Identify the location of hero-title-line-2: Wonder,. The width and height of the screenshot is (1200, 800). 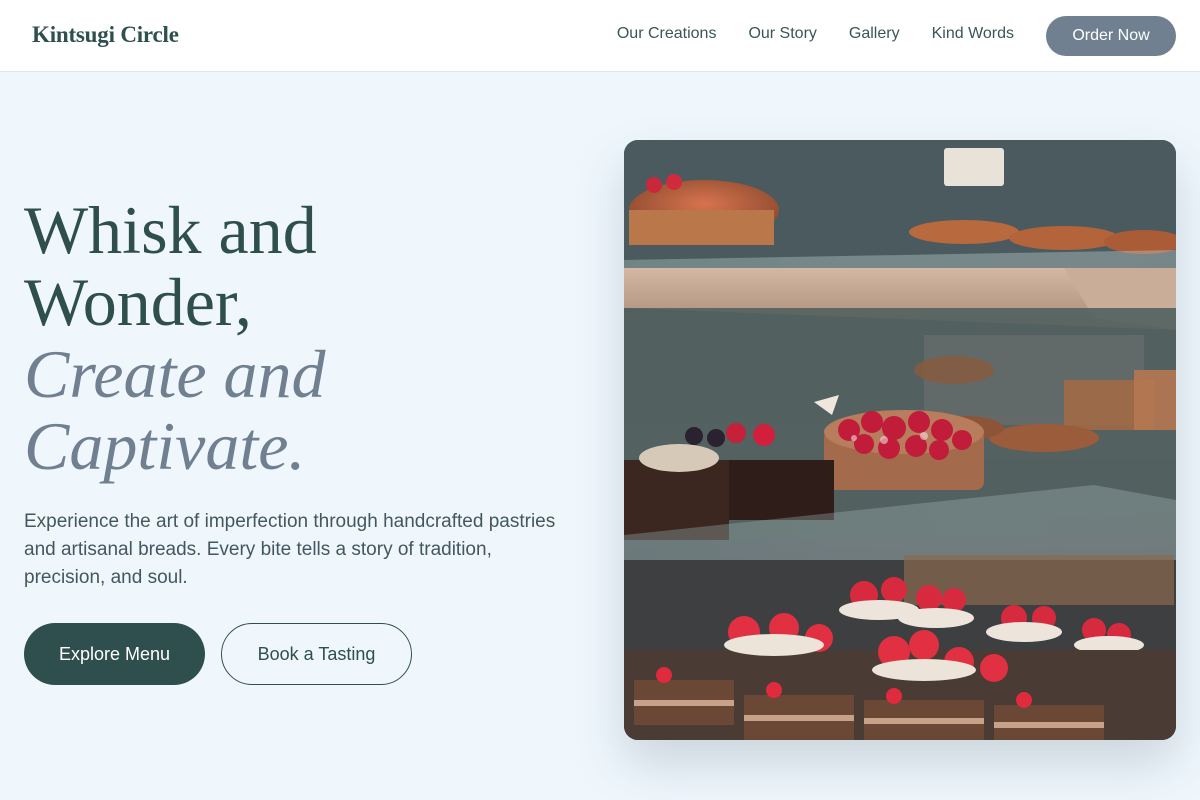
(138, 302).